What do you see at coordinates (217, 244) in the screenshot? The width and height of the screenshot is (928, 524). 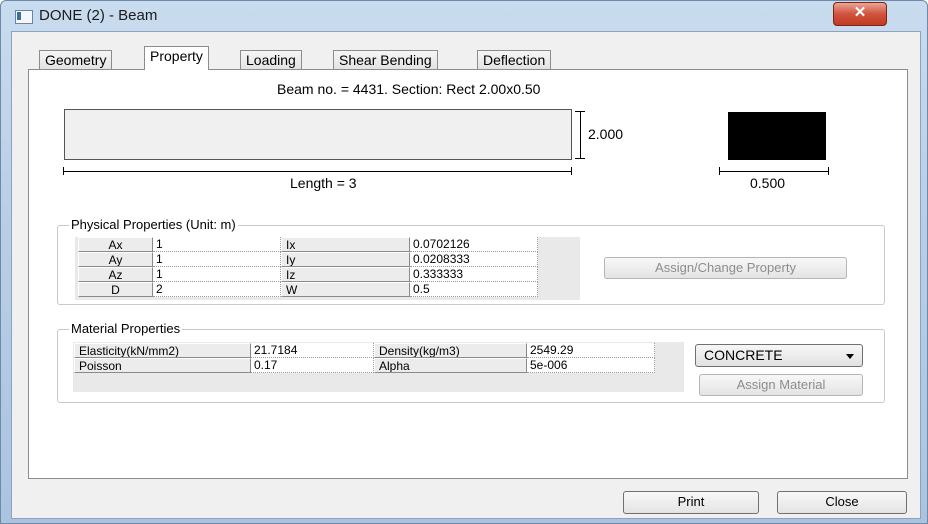 I see `grid-value-ax: 1` at bounding box center [217, 244].